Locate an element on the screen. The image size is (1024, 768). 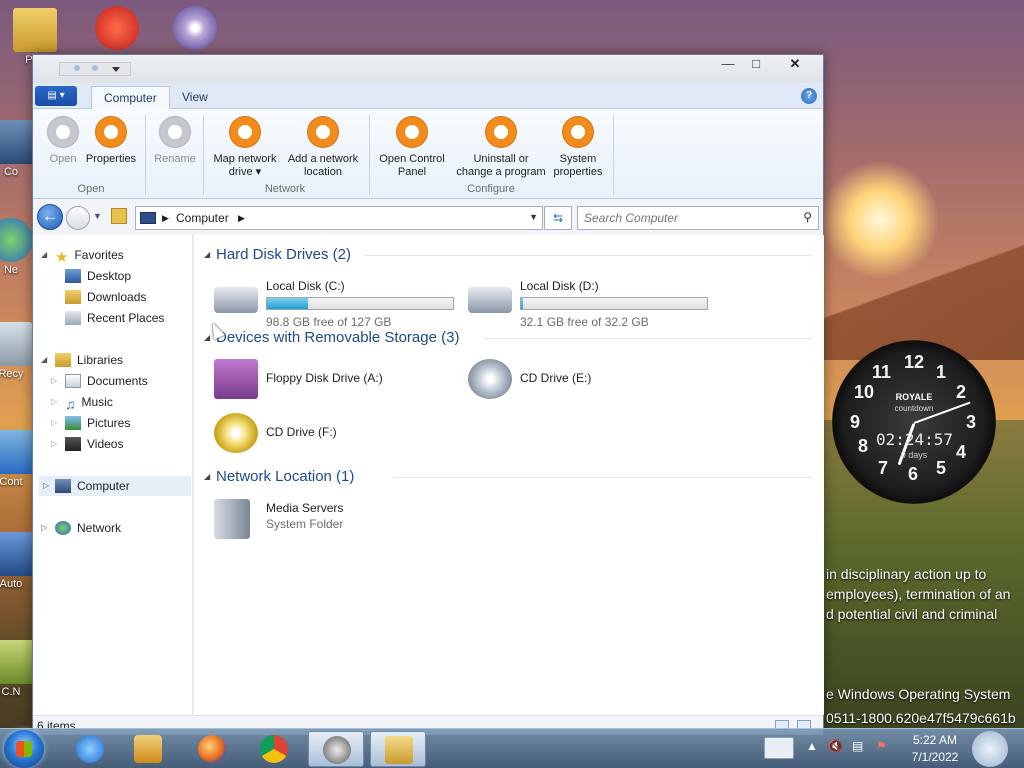
group-header-hard-disk-drives: ◢ Hard Disk Drives (2) is located at coordinates (277, 254).